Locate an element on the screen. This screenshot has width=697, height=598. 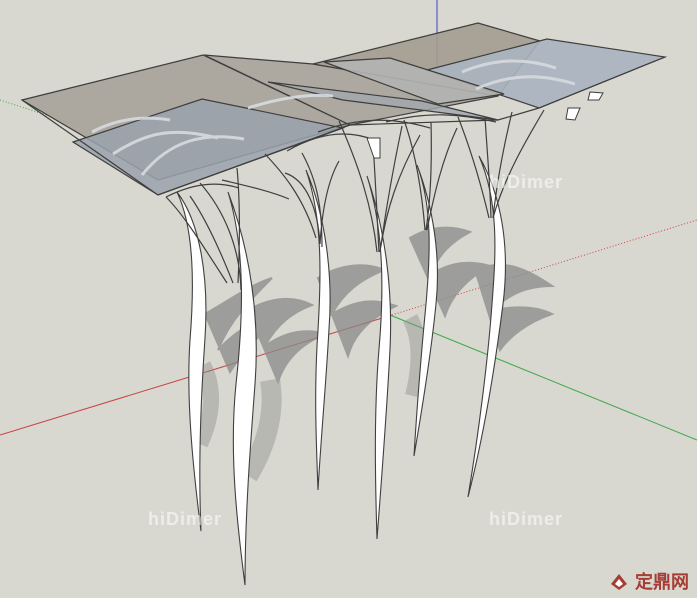
brand-logo: 定鼎网 is located at coordinates (648, 581).